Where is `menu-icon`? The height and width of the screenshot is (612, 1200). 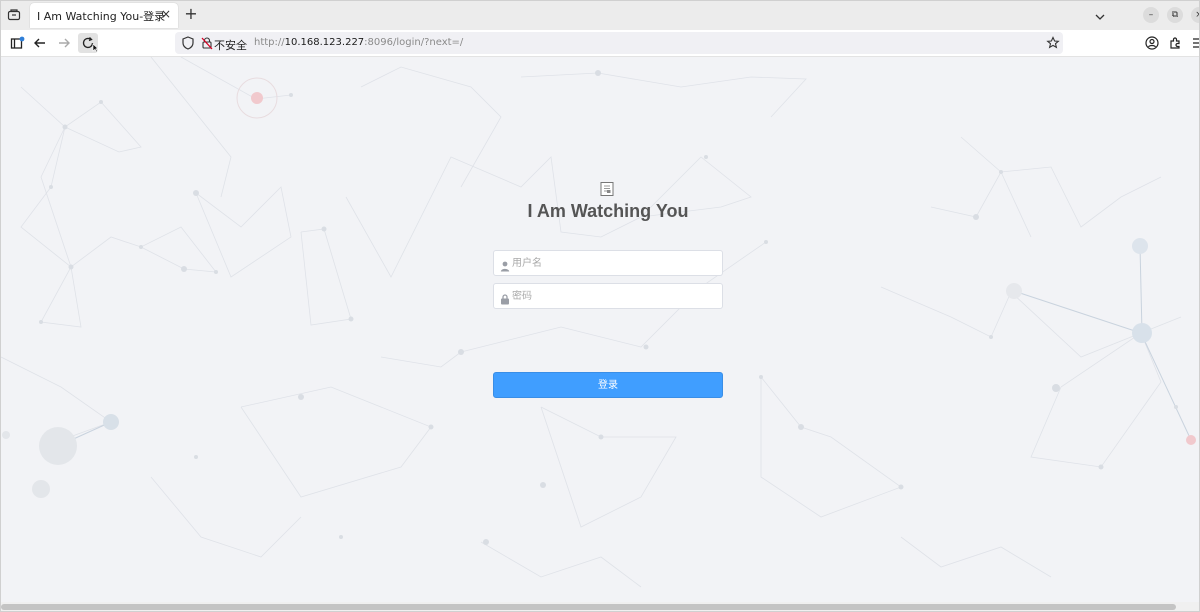
menu-icon is located at coordinates (1195, 43).